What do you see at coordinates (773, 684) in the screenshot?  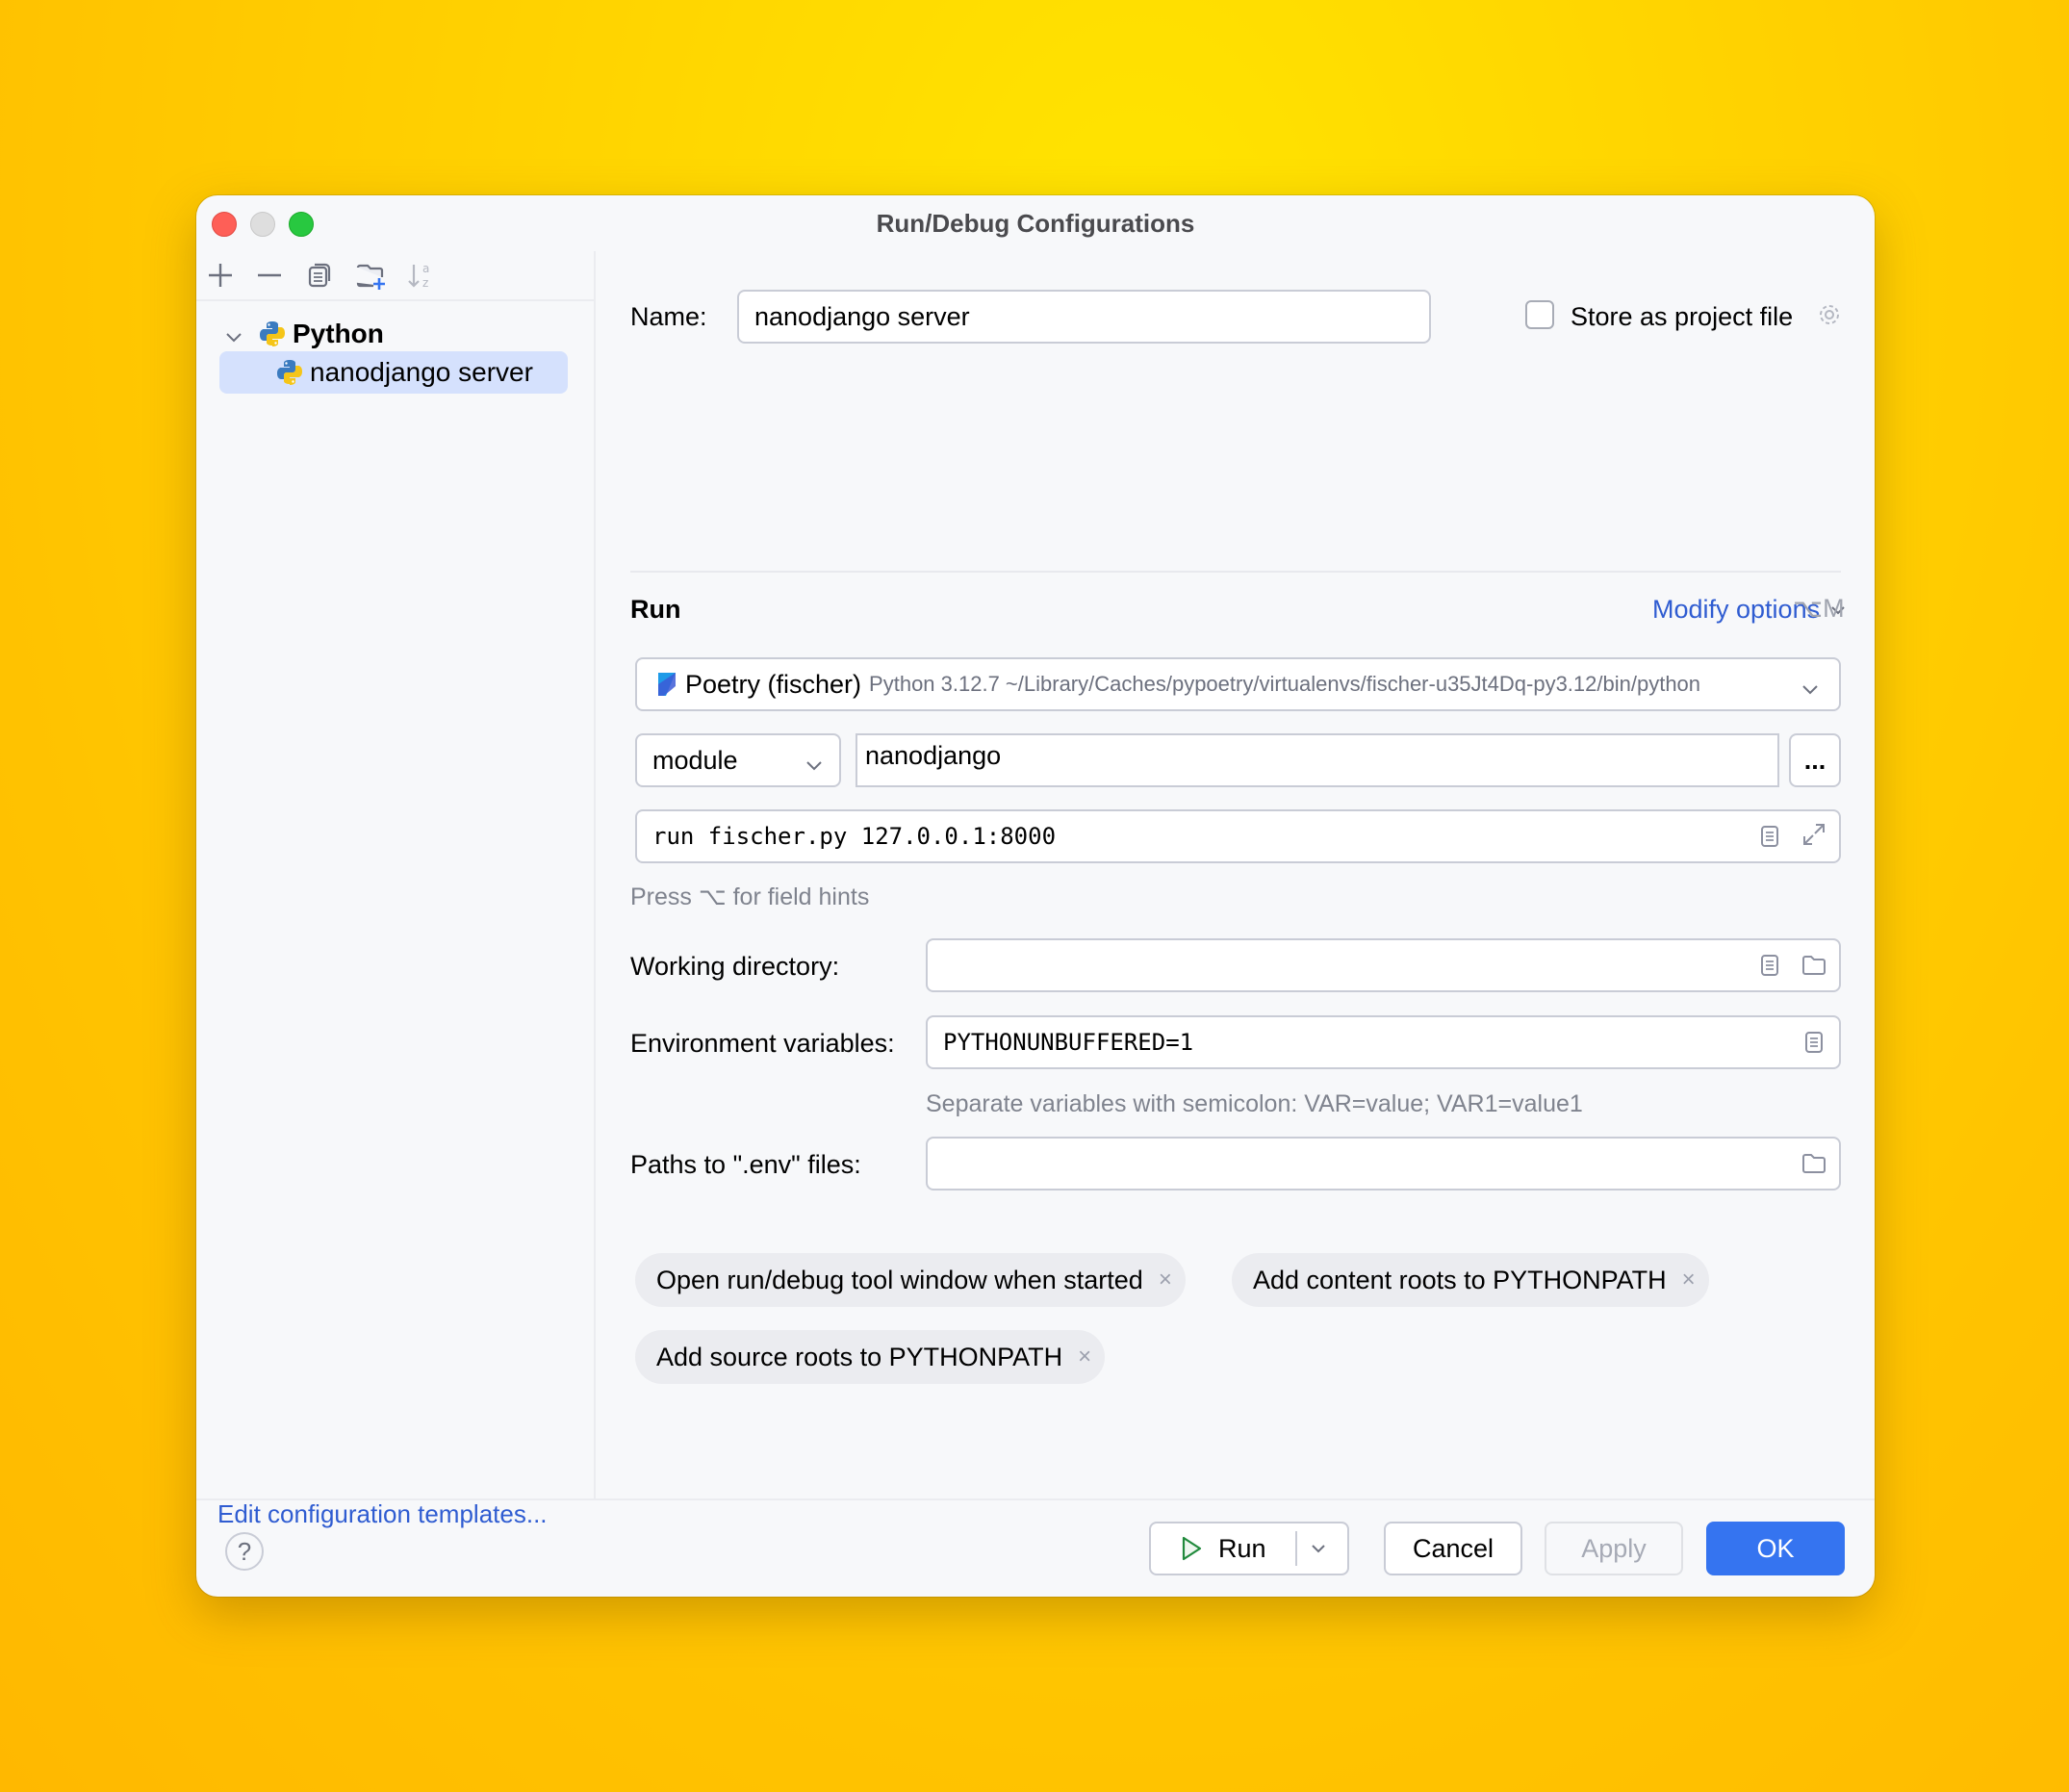 I see `interpreter-name: Poetry (fischer)` at bounding box center [773, 684].